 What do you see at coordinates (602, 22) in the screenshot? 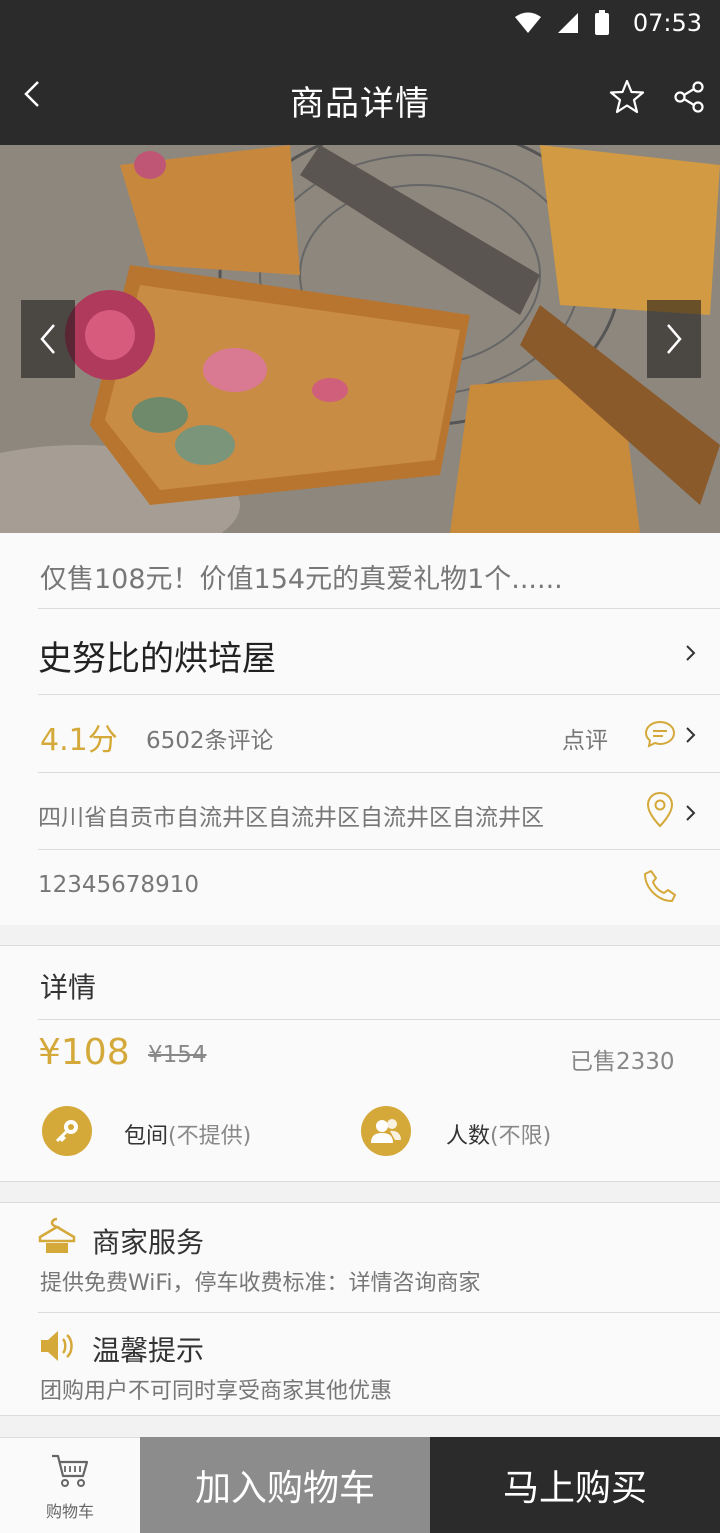
I see `battery-icon` at bounding box center [602, 22].